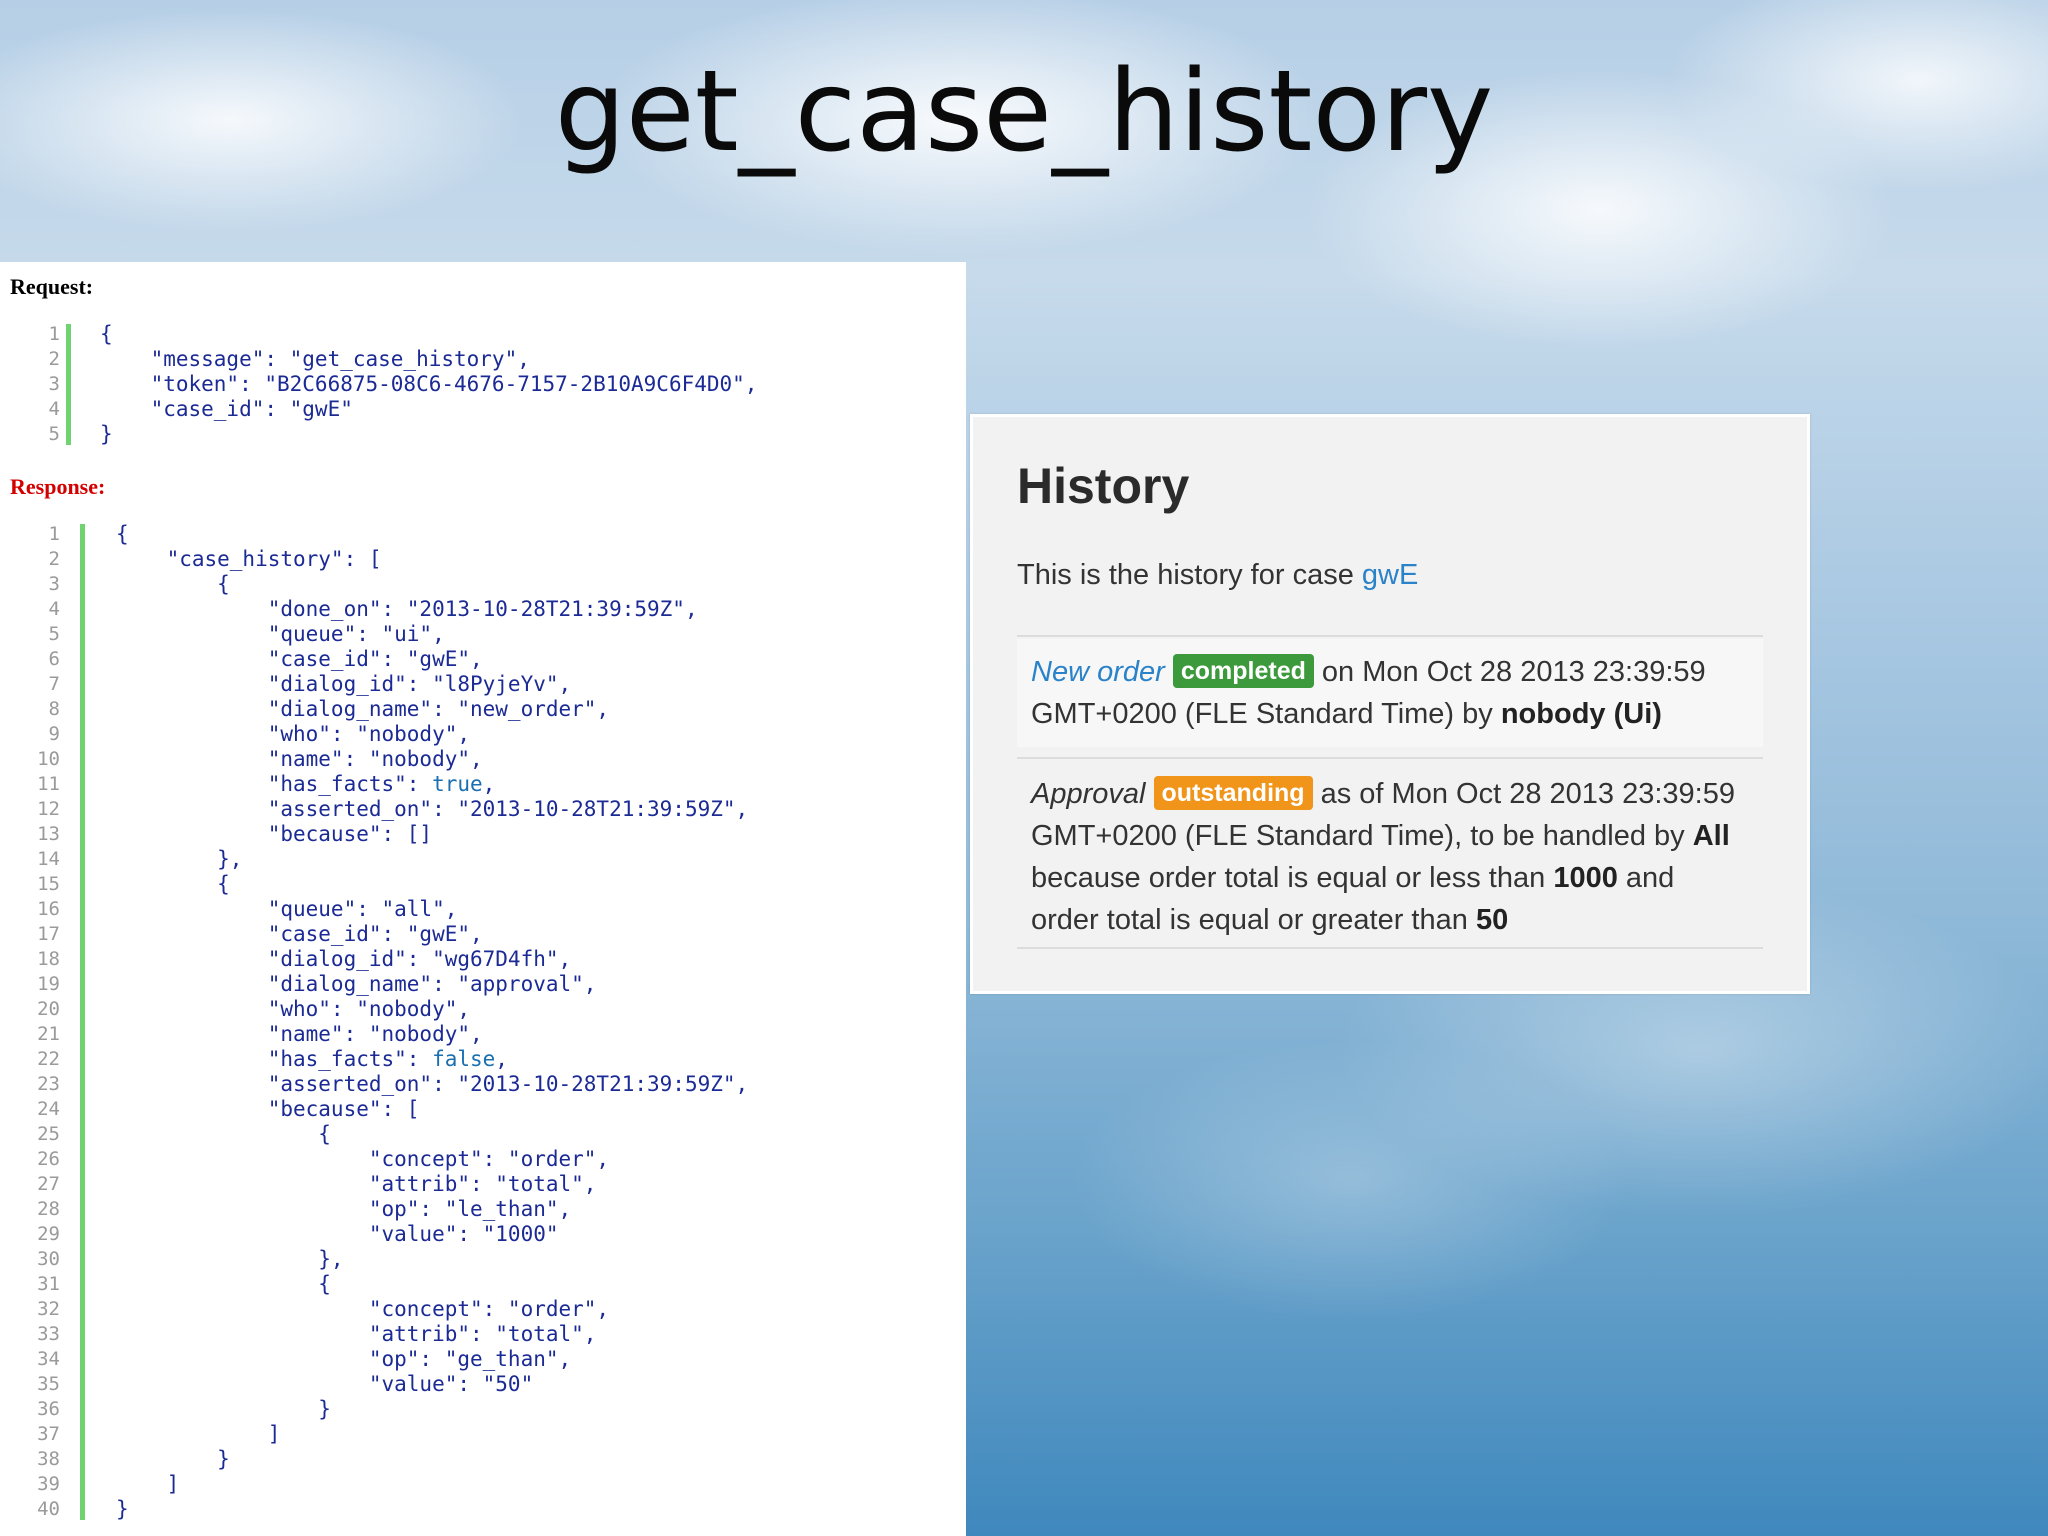 The width and height of the screenshot is (2048, 1536). Describe the element at coordinates (48, 809) in the screenshot. I see `line-number: 12` at that location.